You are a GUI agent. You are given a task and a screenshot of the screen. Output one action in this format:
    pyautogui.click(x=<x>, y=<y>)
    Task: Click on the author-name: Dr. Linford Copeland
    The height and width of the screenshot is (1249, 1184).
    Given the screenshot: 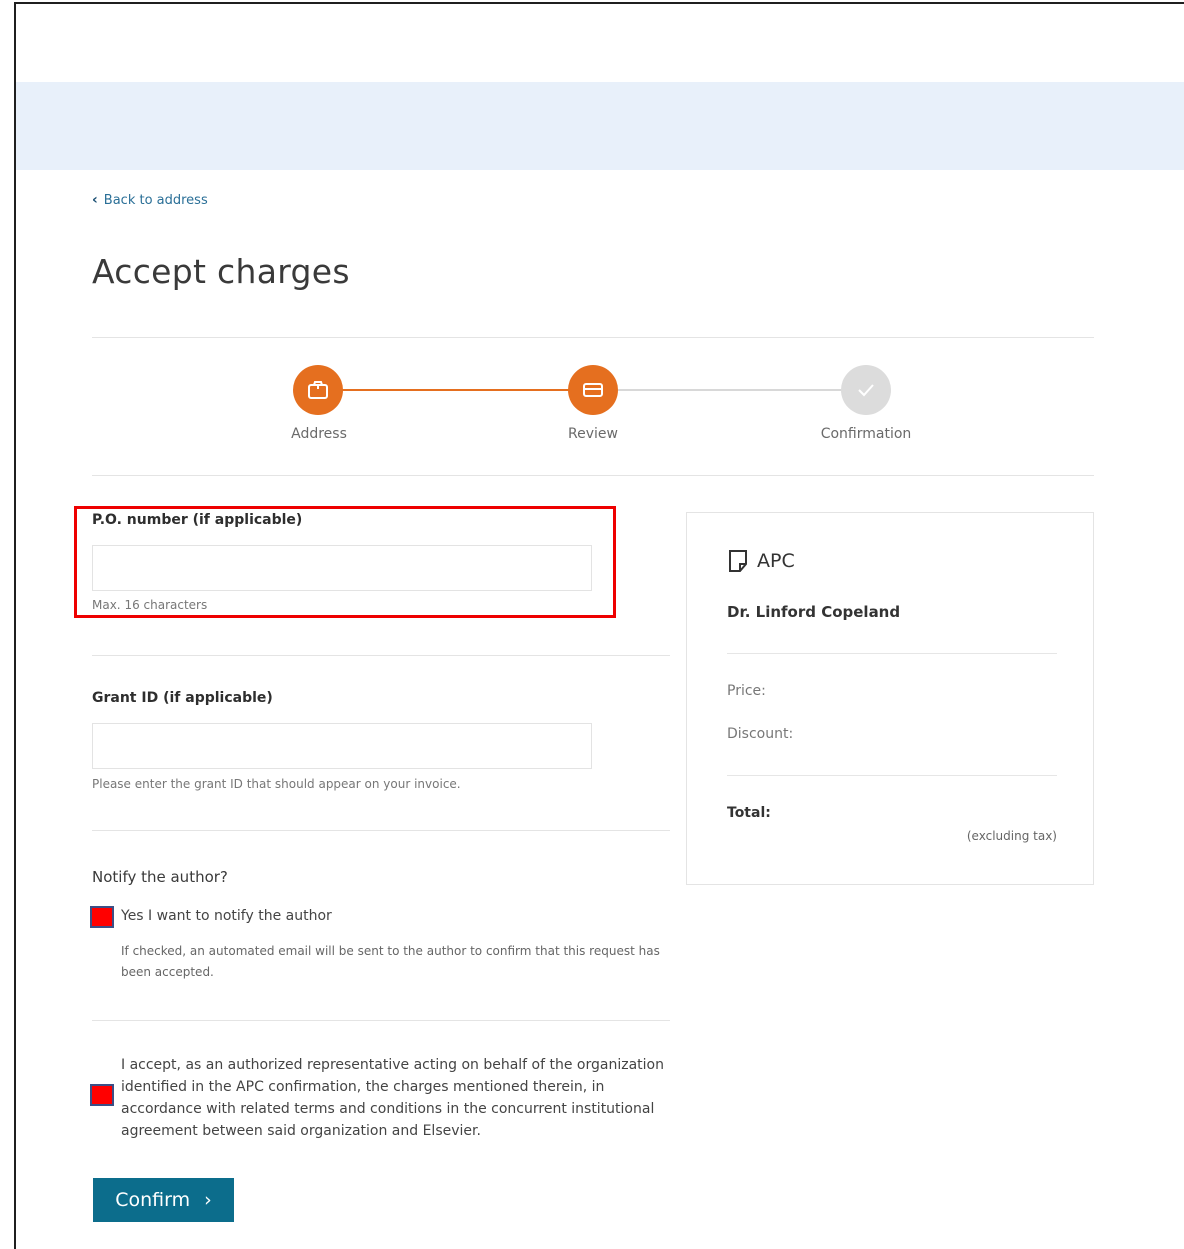 What is the action you would take?
    pyautogui.click(x=814, y=612)
    